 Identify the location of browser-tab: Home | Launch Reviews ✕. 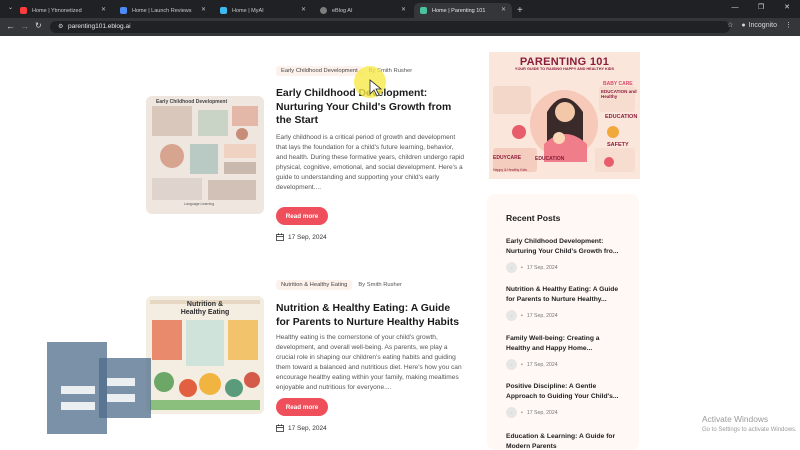
(163, 10).